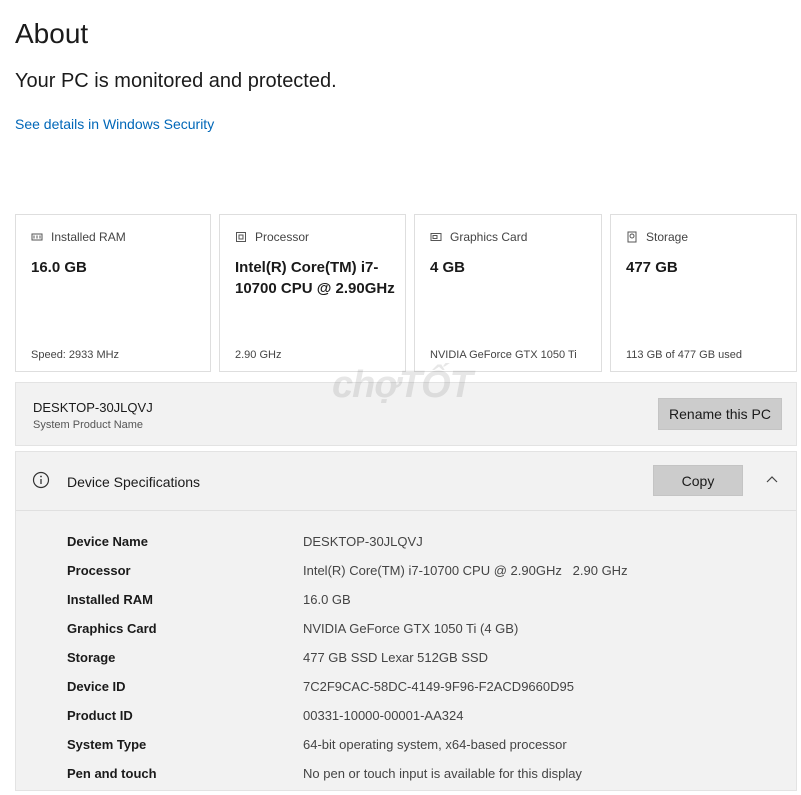  What do you see at coordinates (96, 686) in the screenshot?
I see `spec-key: Device ID` at bounding box center [96, 686].